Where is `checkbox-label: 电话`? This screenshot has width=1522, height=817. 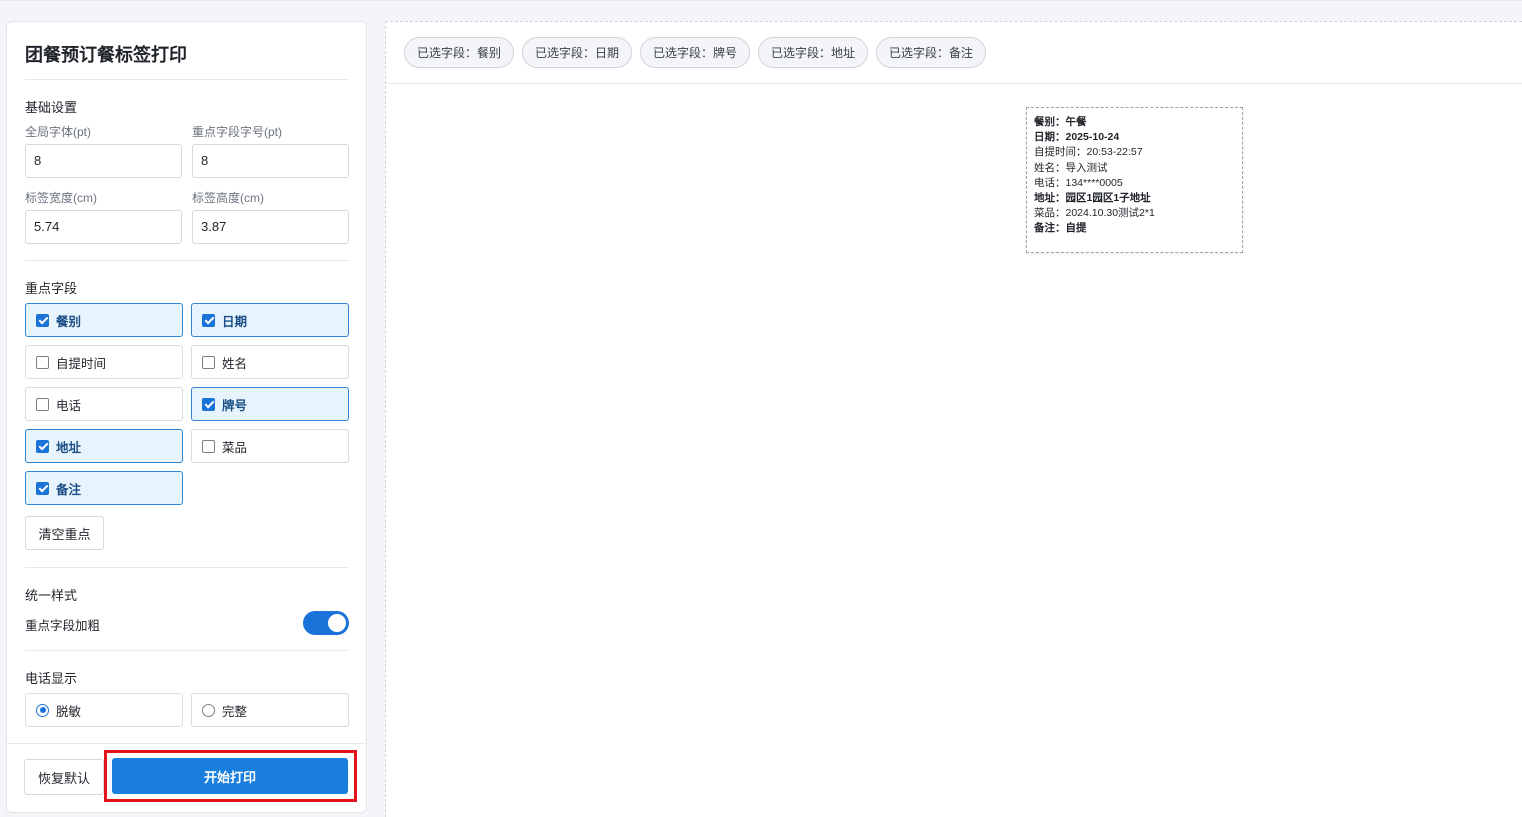
checkbox-label: 电话 is located at coordinates (69, 405).